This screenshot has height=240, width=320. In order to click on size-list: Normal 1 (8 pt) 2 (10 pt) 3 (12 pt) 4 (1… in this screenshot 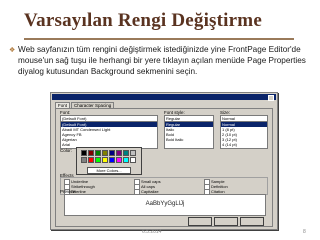, I will do `click(244, 135)`.